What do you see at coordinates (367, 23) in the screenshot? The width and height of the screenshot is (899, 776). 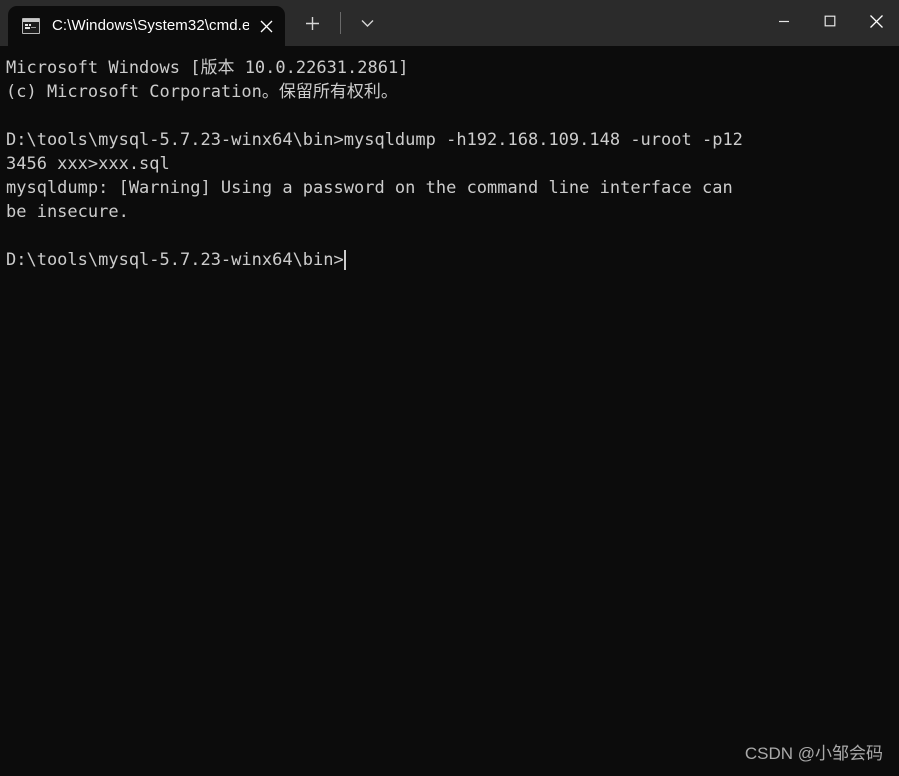 I see `chevron-down-icon` at bounding box center [367, 23].